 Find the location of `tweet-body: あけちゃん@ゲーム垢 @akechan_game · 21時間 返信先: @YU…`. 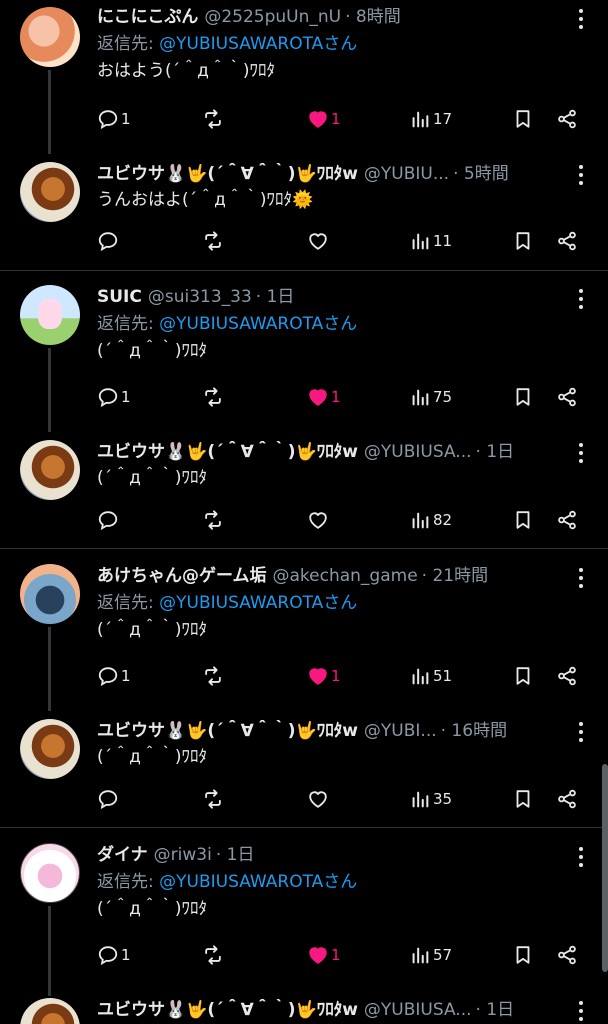

tweet-body: あけちゃん@ゲーム垢 @akechan_game · 21時間 返信先: @YU… is located at coordinates (332, 603).